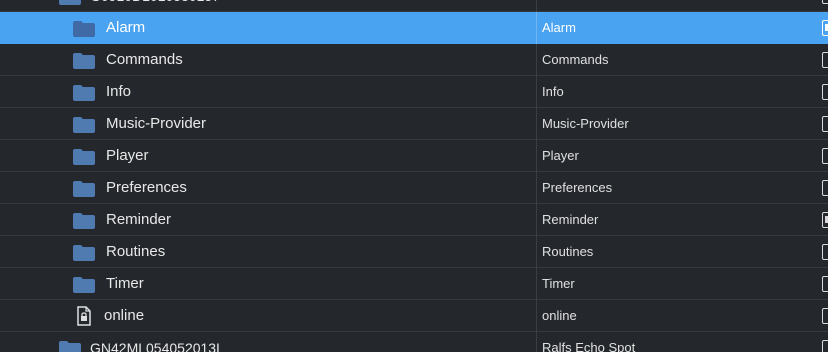 The width and height of the screenshot is (828, 352). What do you see at coordinates (575, 59) in the screenshot?
I see `tree-row-value: Commands` at bounding box center [575, 59].